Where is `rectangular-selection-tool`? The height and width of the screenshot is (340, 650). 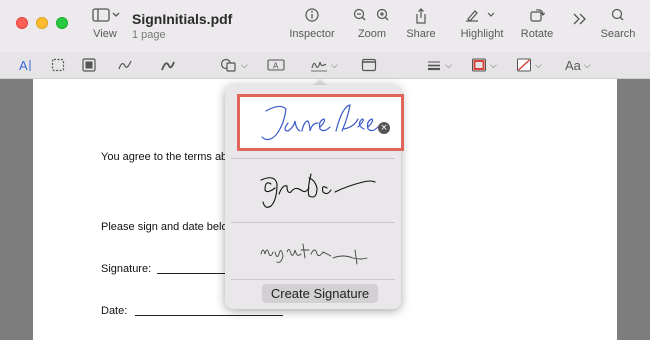
rectangular-selection-tool is located at coordinates (58, 65).